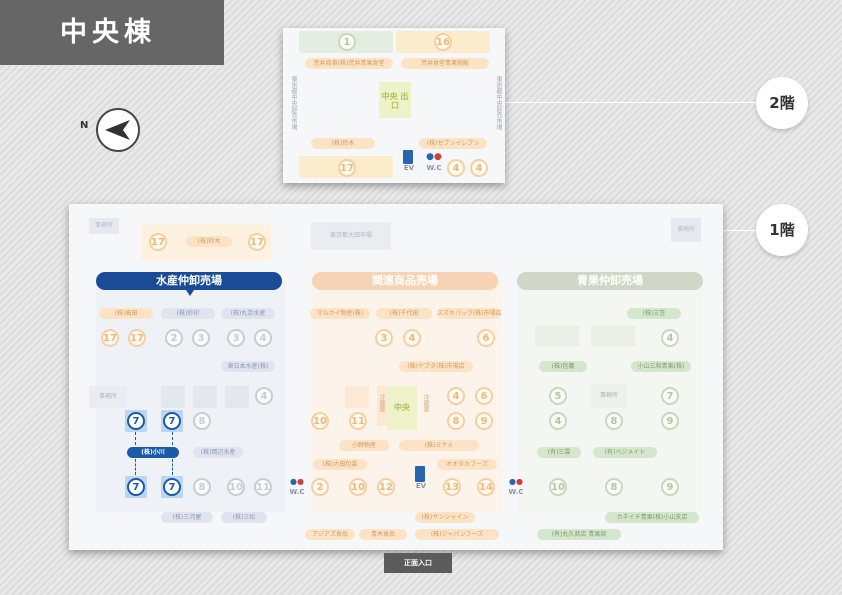 The width and height of the screenshot is (842, 595). I want to click on related-tenant-label: (株)大田包装, so click(340, 464).